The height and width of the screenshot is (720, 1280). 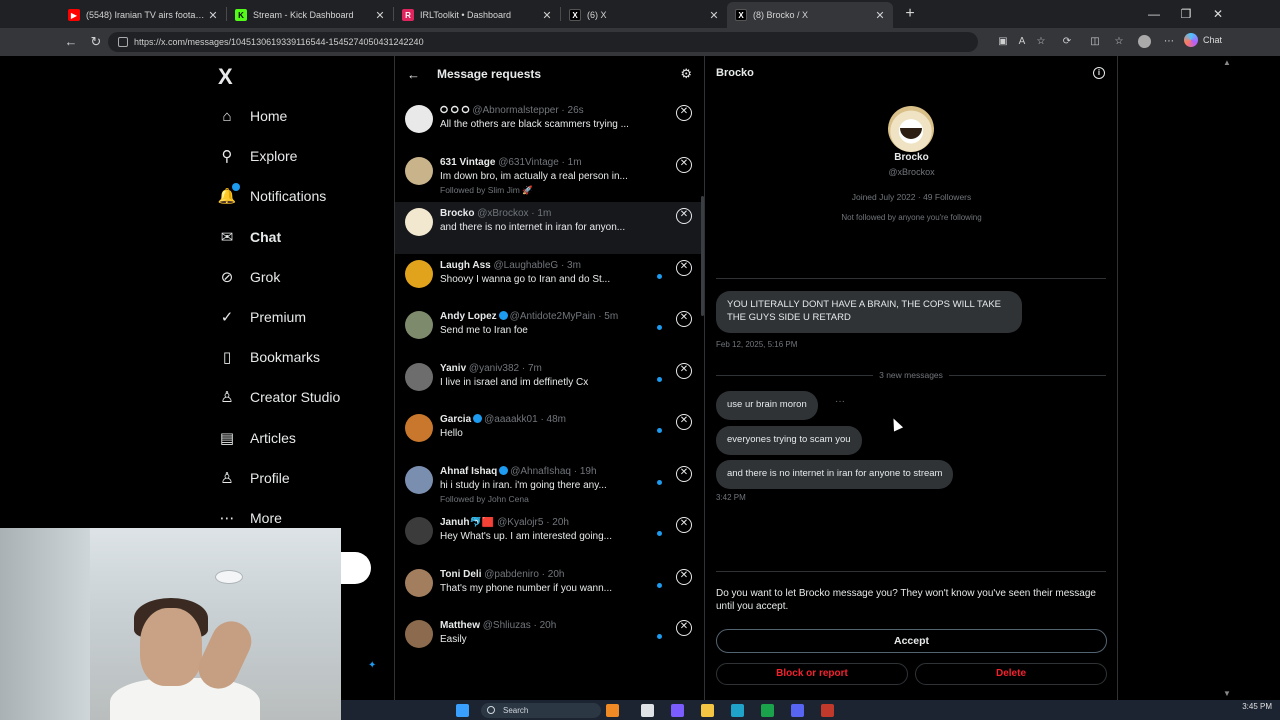 What do you see at coordinates (249, 277) in the screenshot?
I see `nav-item-grok: ⊘ Grok` at bounding box center [249, 277].